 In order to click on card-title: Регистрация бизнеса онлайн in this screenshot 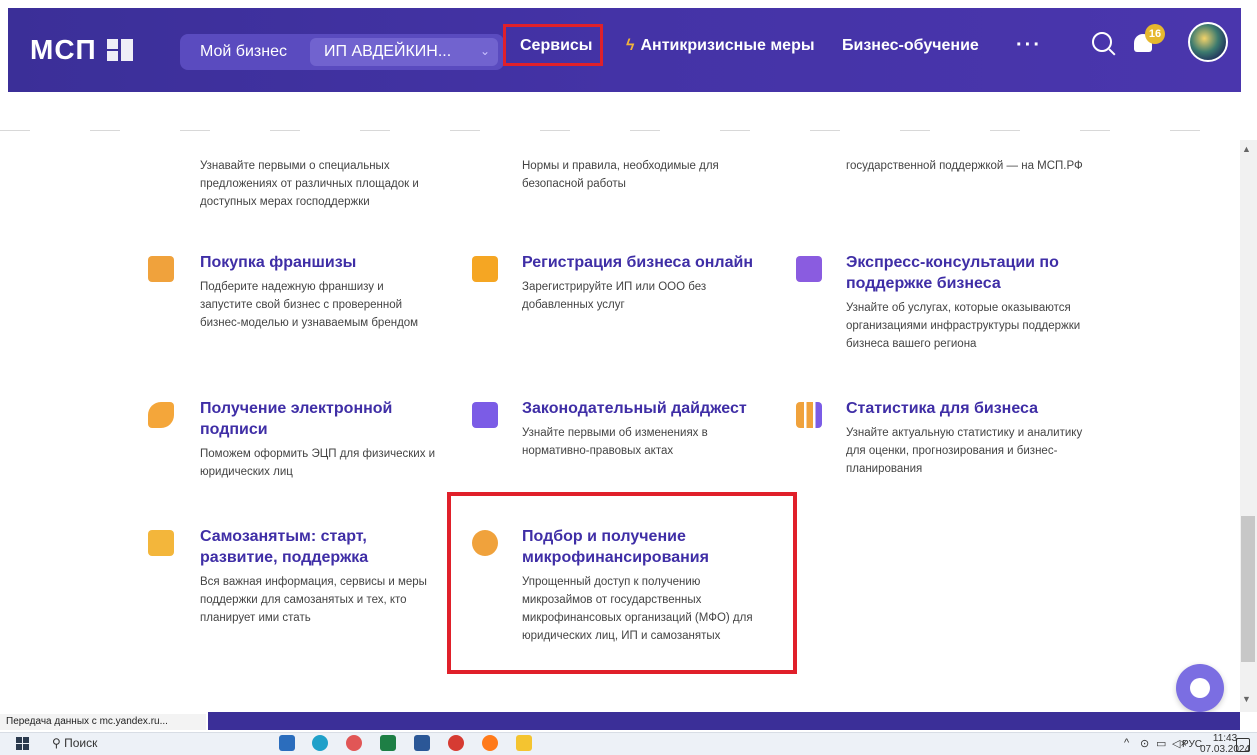, I will do `click(642, 262)`.